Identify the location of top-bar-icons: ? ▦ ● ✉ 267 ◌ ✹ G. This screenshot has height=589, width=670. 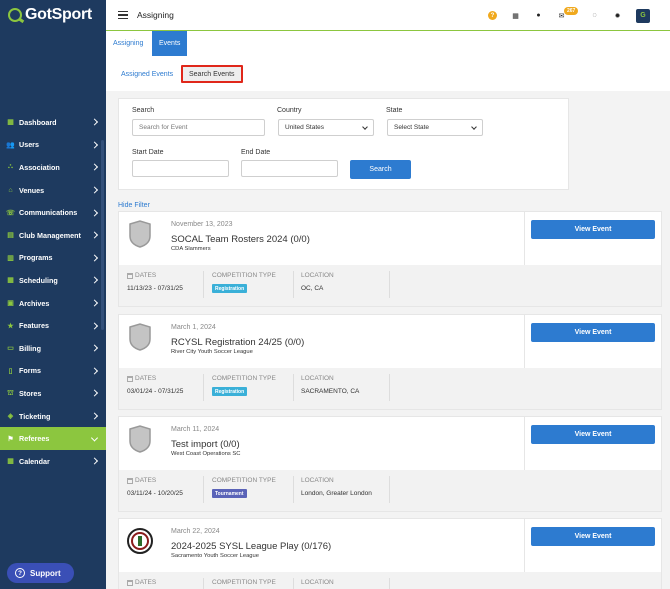
(569, 15).